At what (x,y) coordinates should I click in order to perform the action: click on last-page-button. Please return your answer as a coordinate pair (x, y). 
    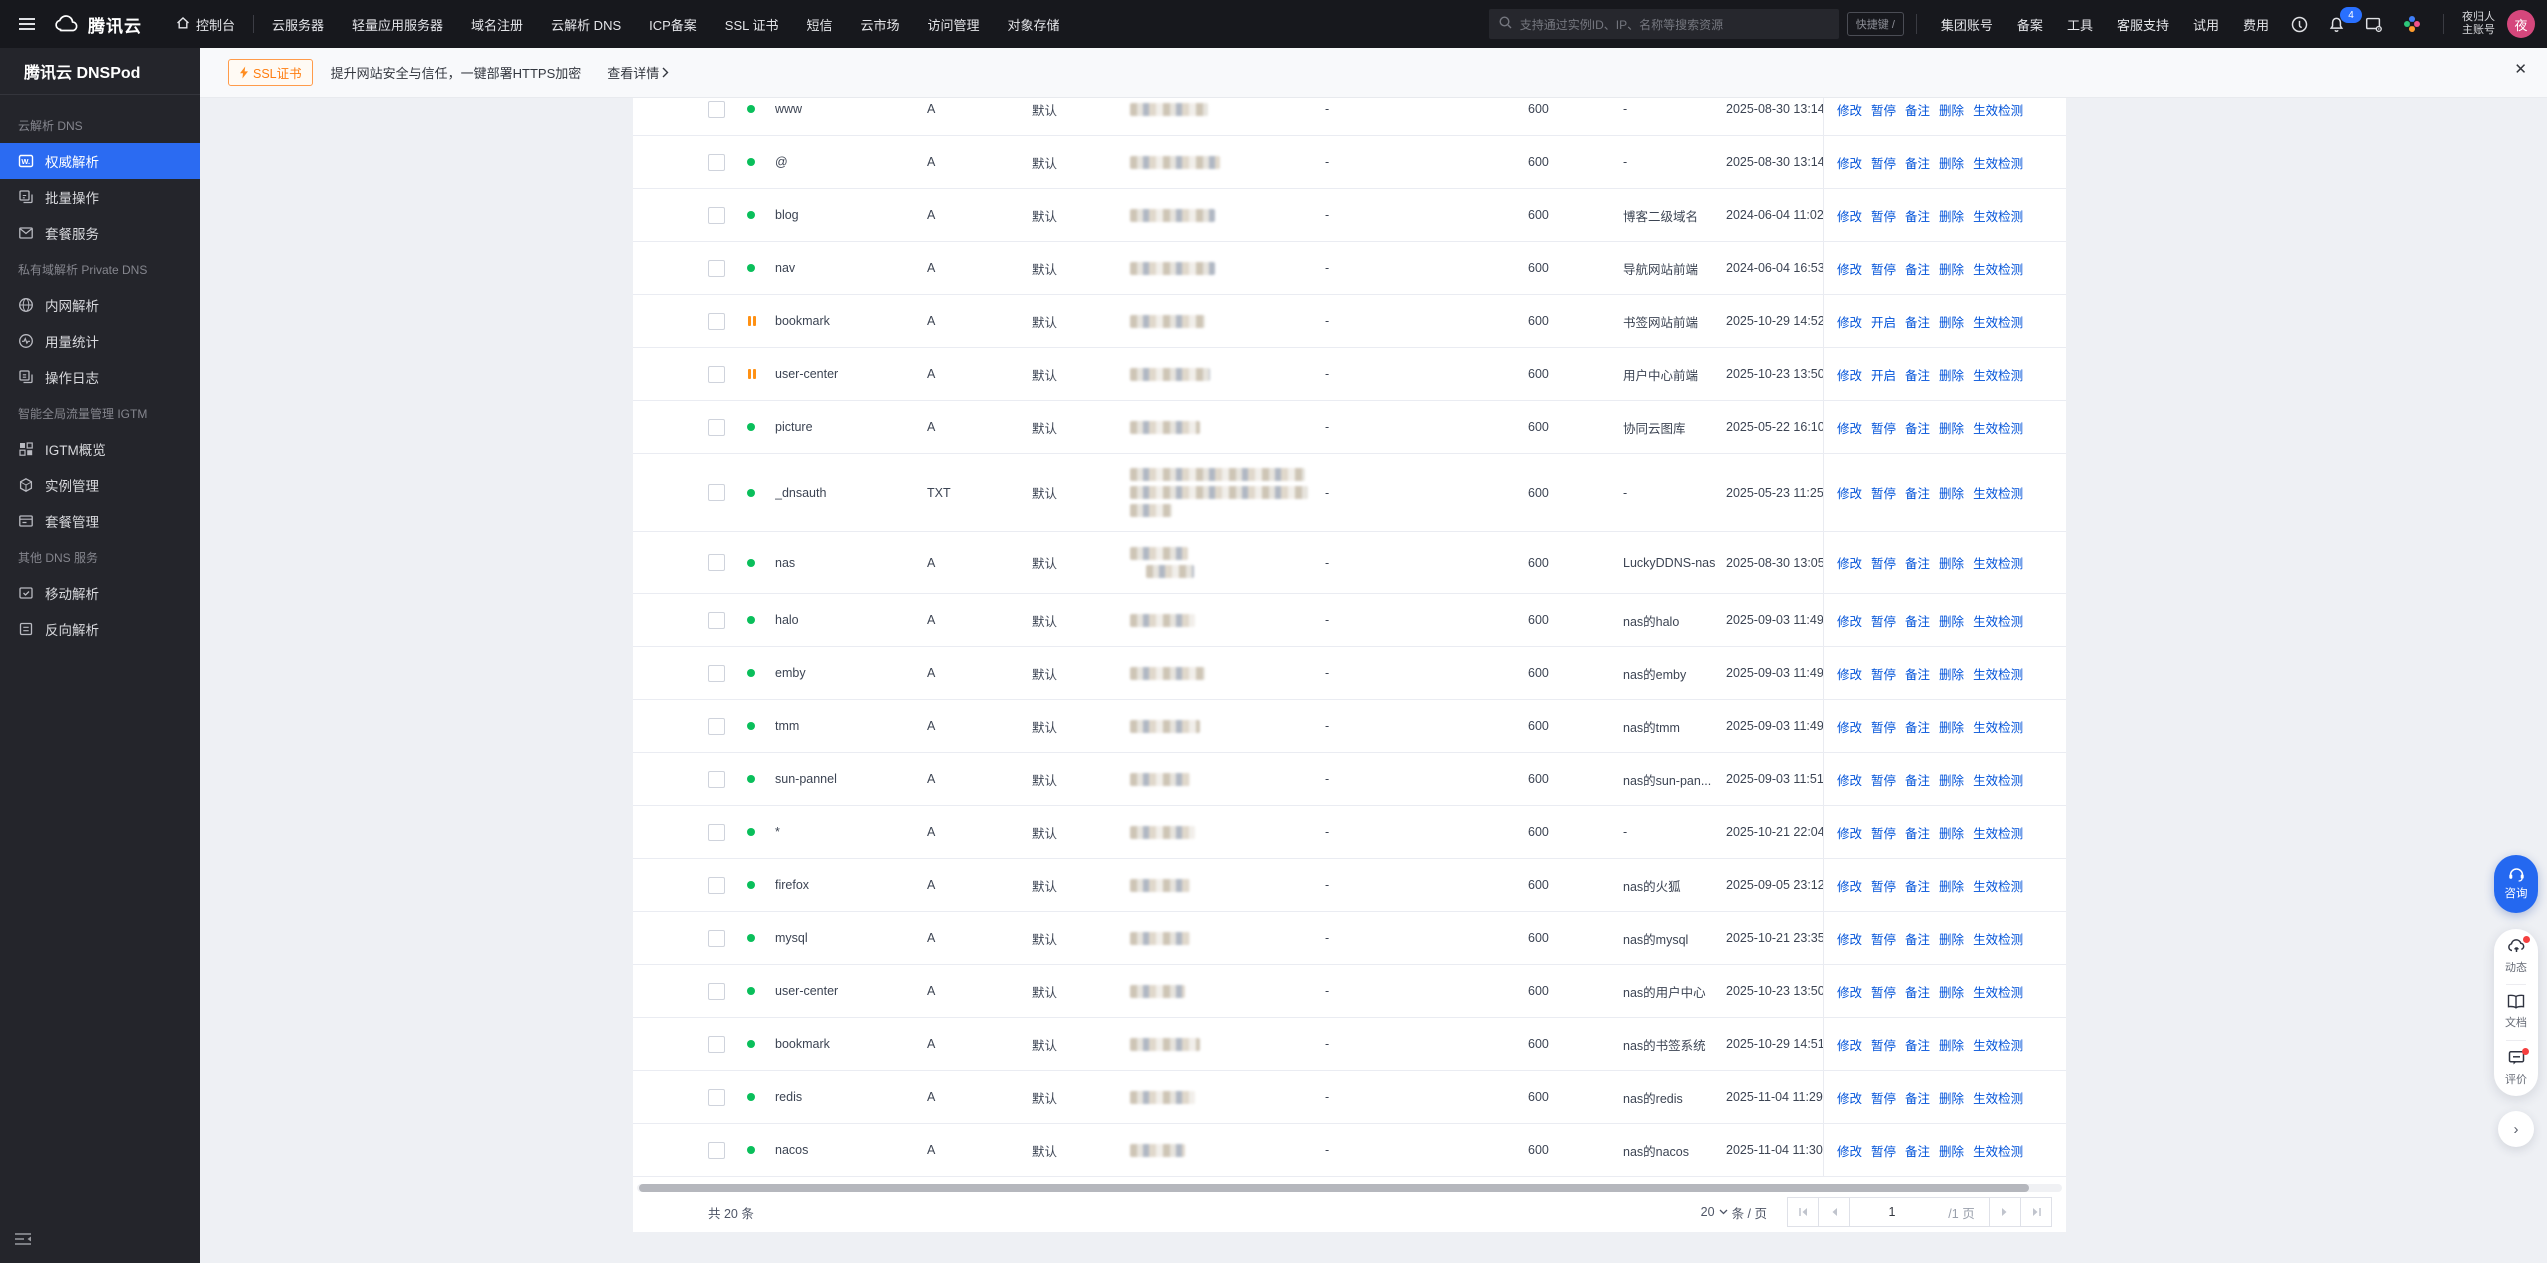
    Looking at the image, I should click on (2036, 1212).